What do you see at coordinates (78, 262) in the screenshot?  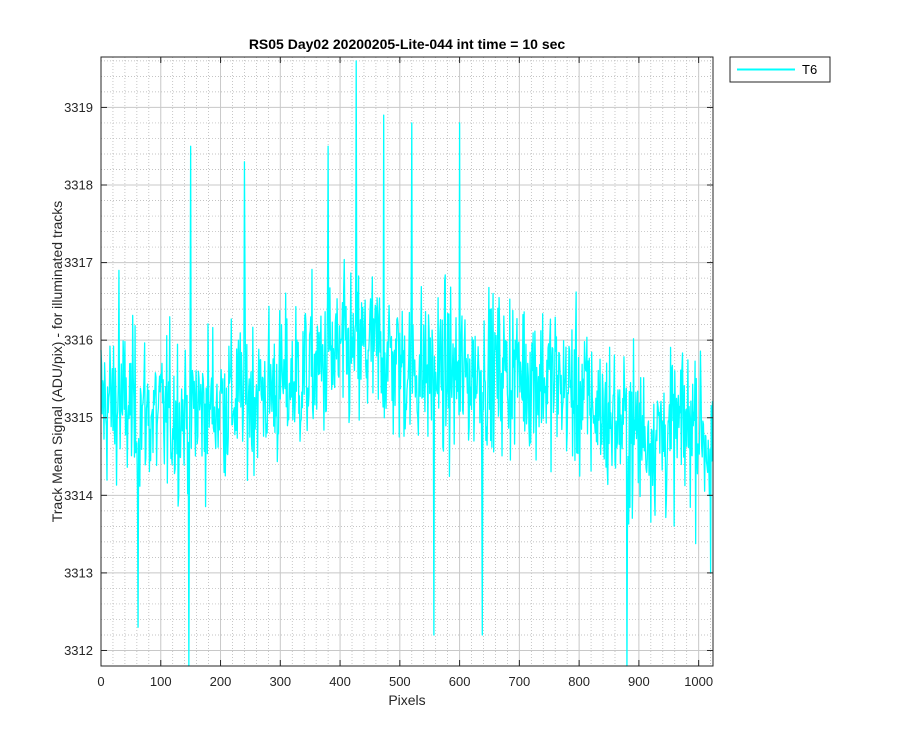 I see `y-tick-label: 3317` at bounding box center [78, 262].